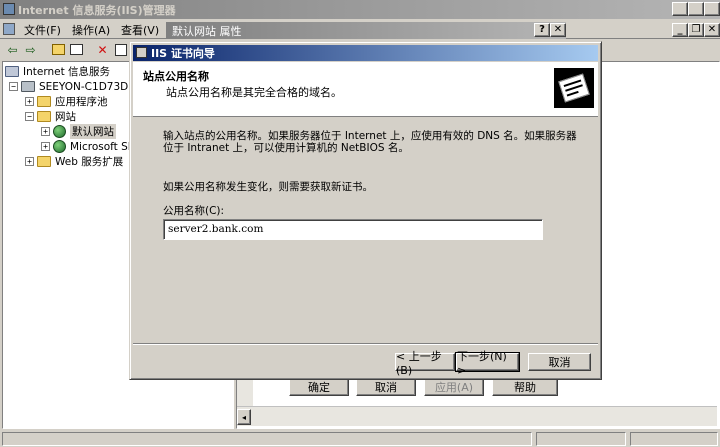  What do you see at coordinates (12, 49) in the screenshot?
I see `back-arrow-icon: ⇦` at bounding box center [12, 49].